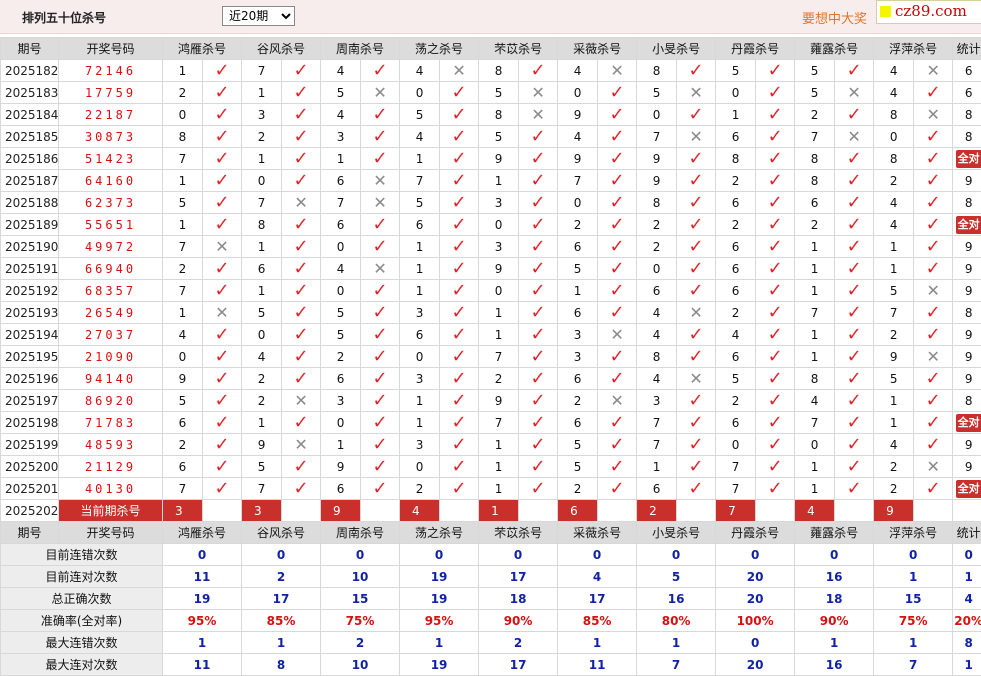  I want to click on summary-value: 18, so click(518, 599).